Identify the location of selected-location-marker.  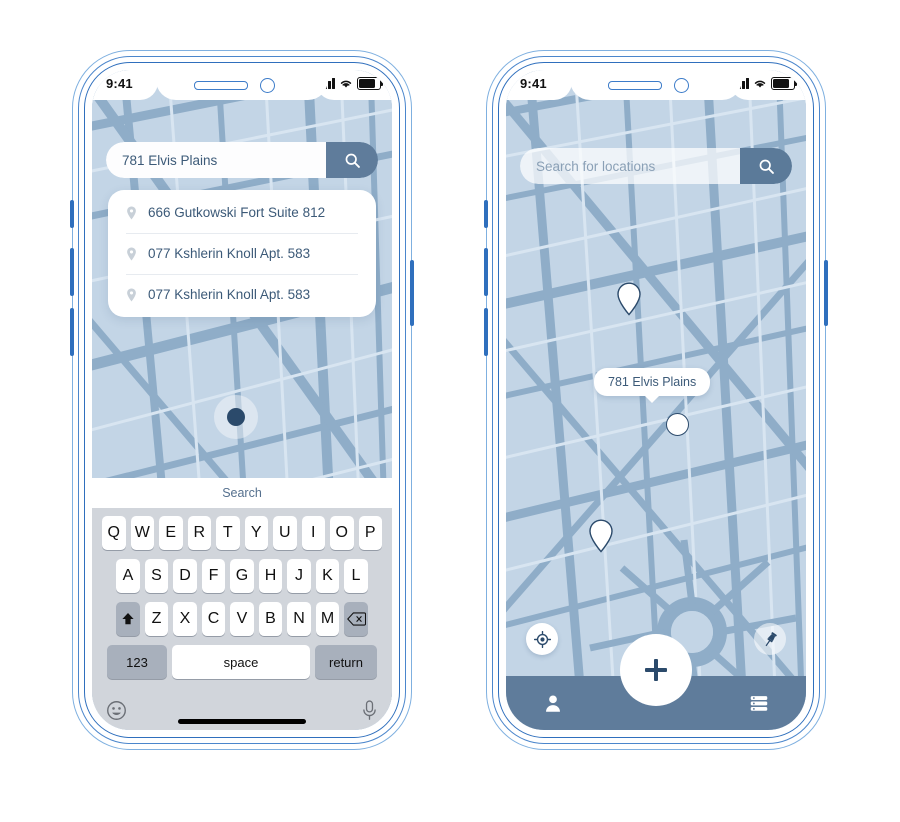
(677, 424).